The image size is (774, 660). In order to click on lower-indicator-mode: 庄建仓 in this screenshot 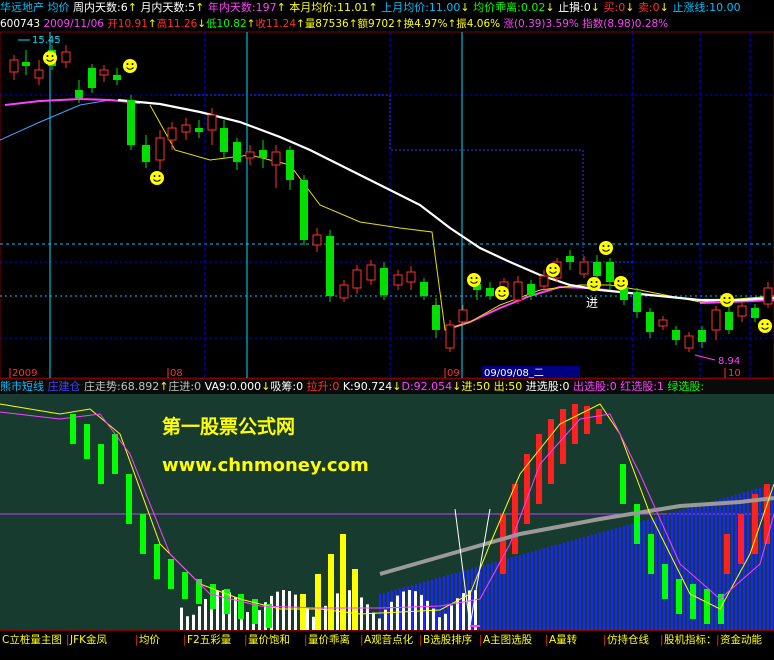, I will do `click(64, 386)`.